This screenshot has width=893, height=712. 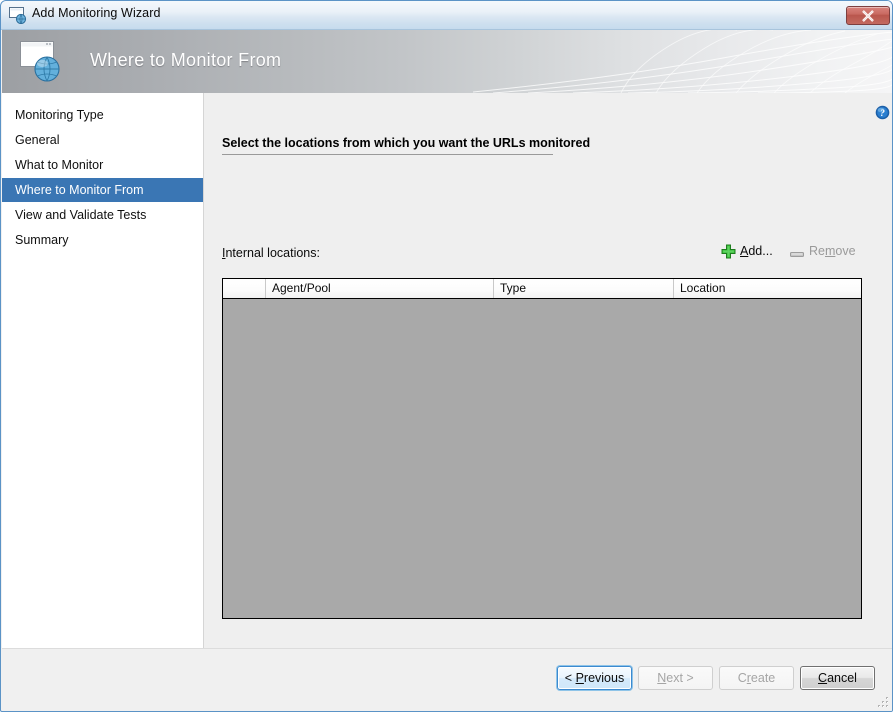 What do you see at coordinates (817, 251) in the screenshot?
I see `remove-label-pre: Re` at bounding box center [817, 251].